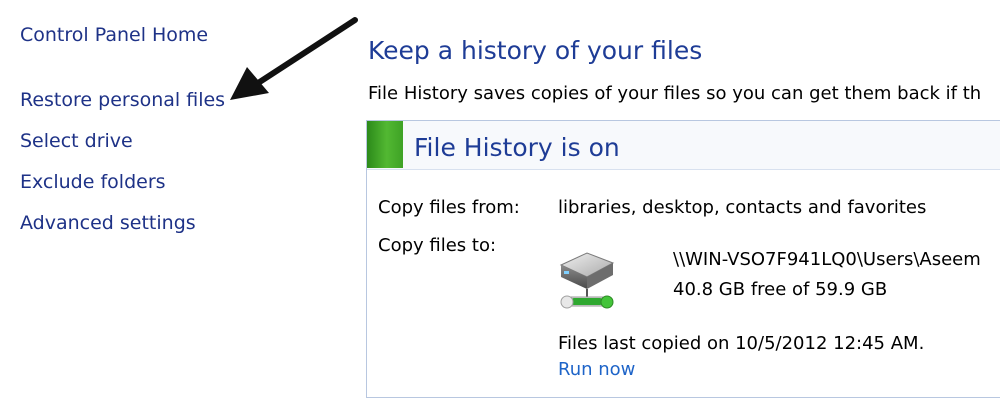 The image size is (1000, 416). What do you see at coordinates (596, 370) in the screenshot?
I see `run-now-link: Run now` at bounding box center [596, 370].